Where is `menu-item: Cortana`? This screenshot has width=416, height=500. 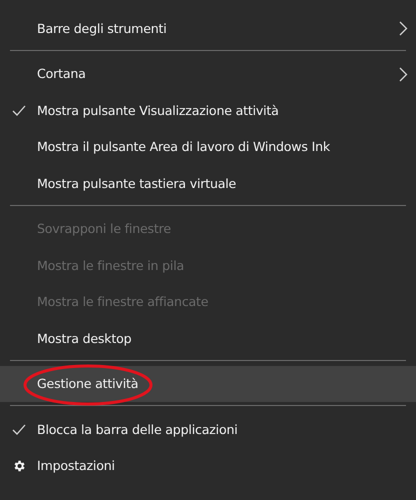
menu-item: Cortana is located at coordinates (208, 74).